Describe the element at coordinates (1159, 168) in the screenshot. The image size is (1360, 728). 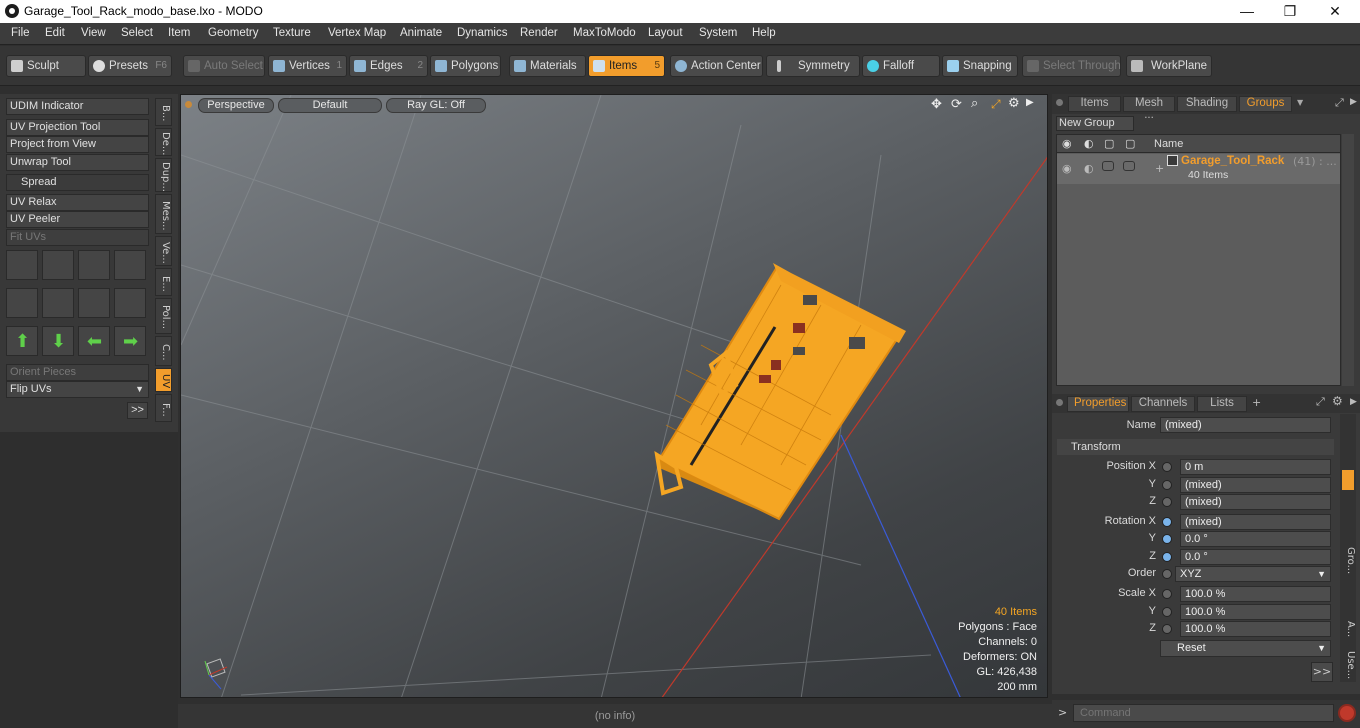
I see `expand-plus-icon: +` at that location.